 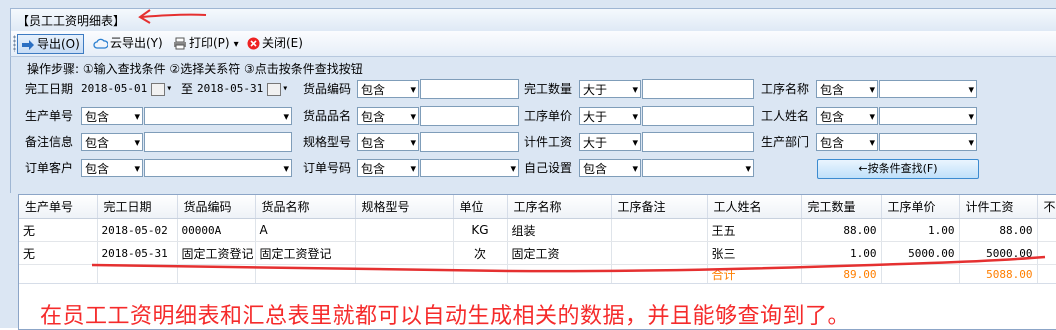 I want to click on customer-op-select: 包含, so click(x=112, y=168).